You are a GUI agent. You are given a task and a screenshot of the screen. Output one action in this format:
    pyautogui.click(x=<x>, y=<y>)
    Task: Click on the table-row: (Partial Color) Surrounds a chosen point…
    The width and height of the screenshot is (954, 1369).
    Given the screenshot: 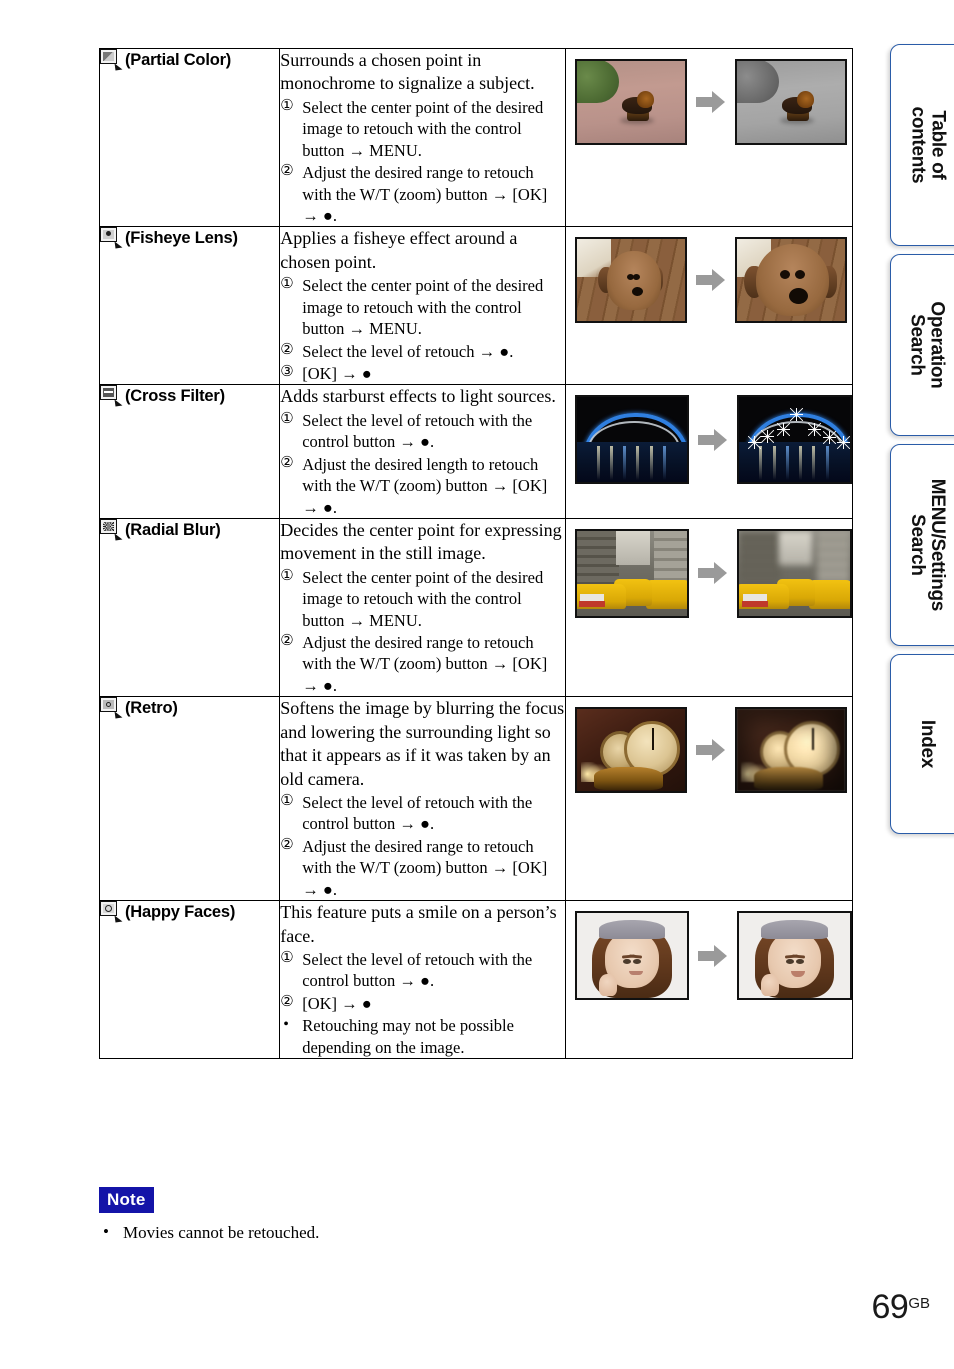 What is the action you would take?
    pyautogui.click(x=476, y=137)
    